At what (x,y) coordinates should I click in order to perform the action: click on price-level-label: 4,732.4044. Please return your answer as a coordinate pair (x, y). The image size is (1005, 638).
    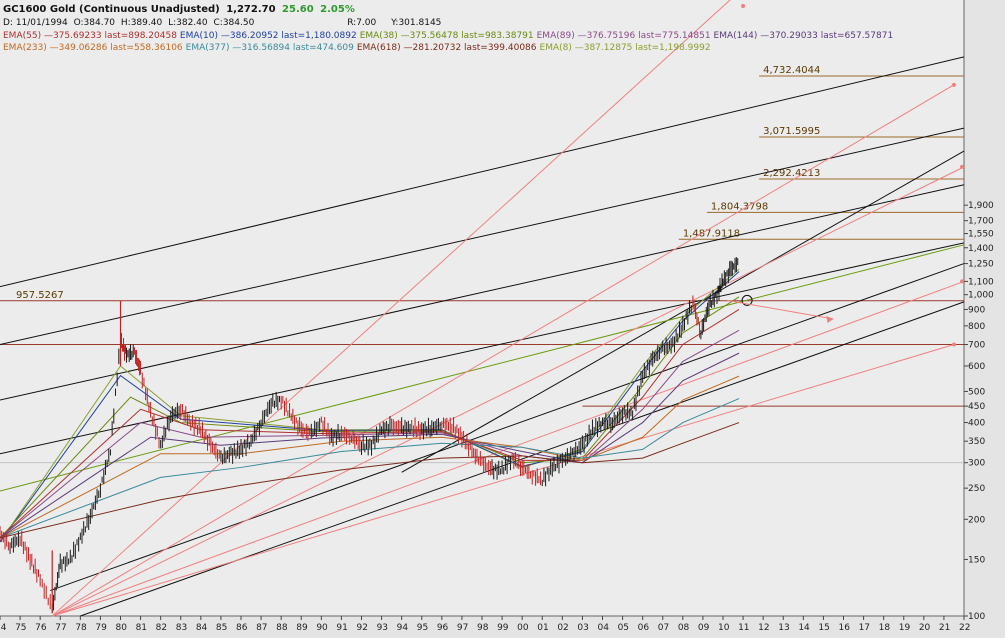
    Looking at the image, I should click on (791, 70).